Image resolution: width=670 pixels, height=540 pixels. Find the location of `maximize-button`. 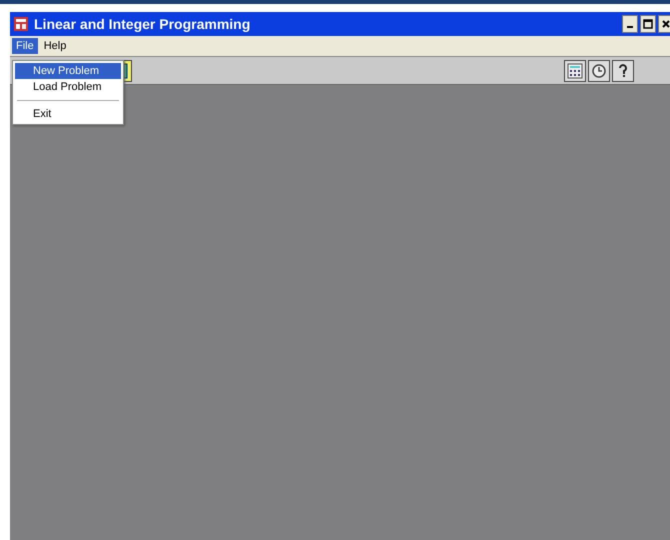

maximize-button is located at coordinates (648, 24).